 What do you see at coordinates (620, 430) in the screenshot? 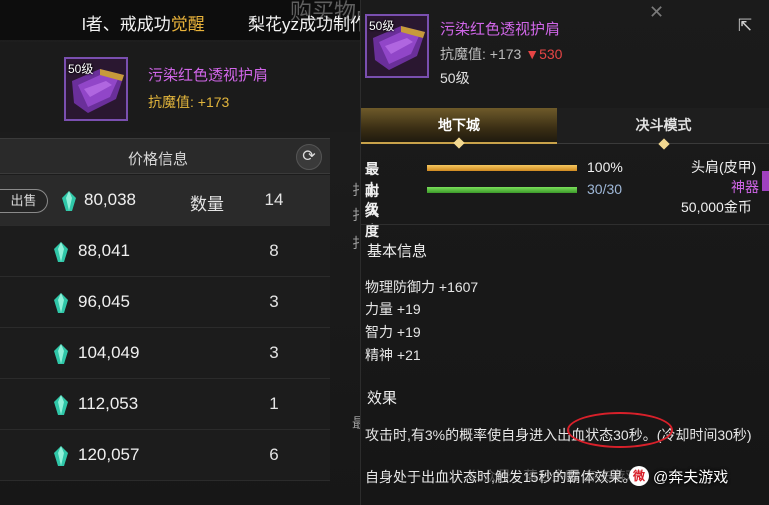
I see `annotation-circle` at bounding box center [620, 430].